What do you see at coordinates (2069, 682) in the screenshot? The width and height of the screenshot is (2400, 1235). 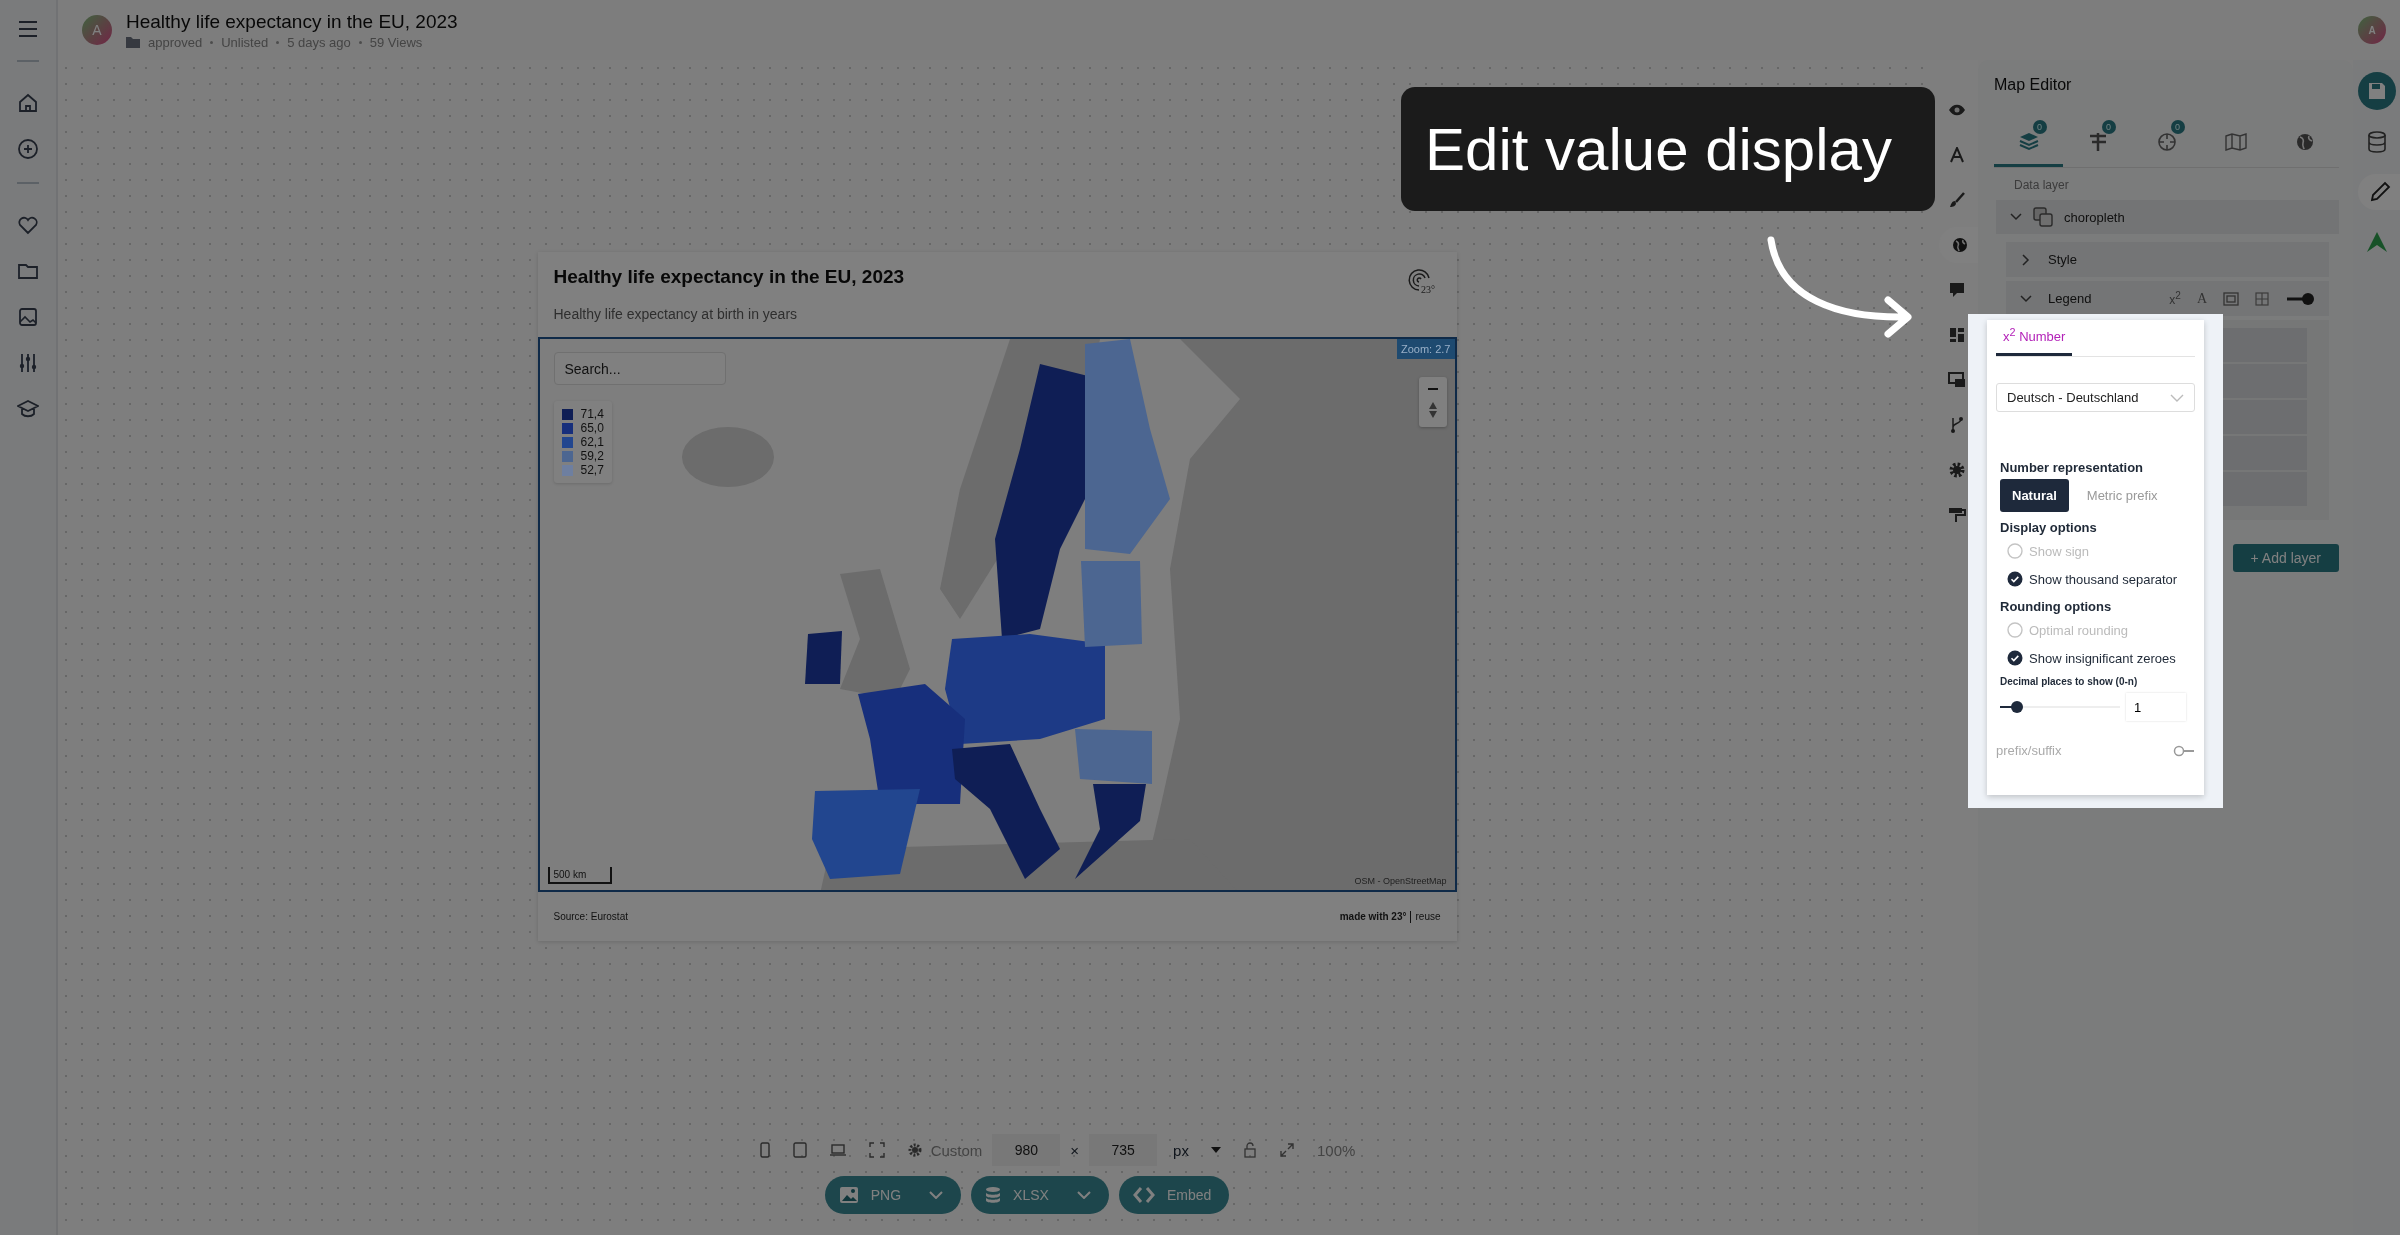 I see `decimals-label: Decimal places to show (0-n)` at bounding box center [2069, 682].